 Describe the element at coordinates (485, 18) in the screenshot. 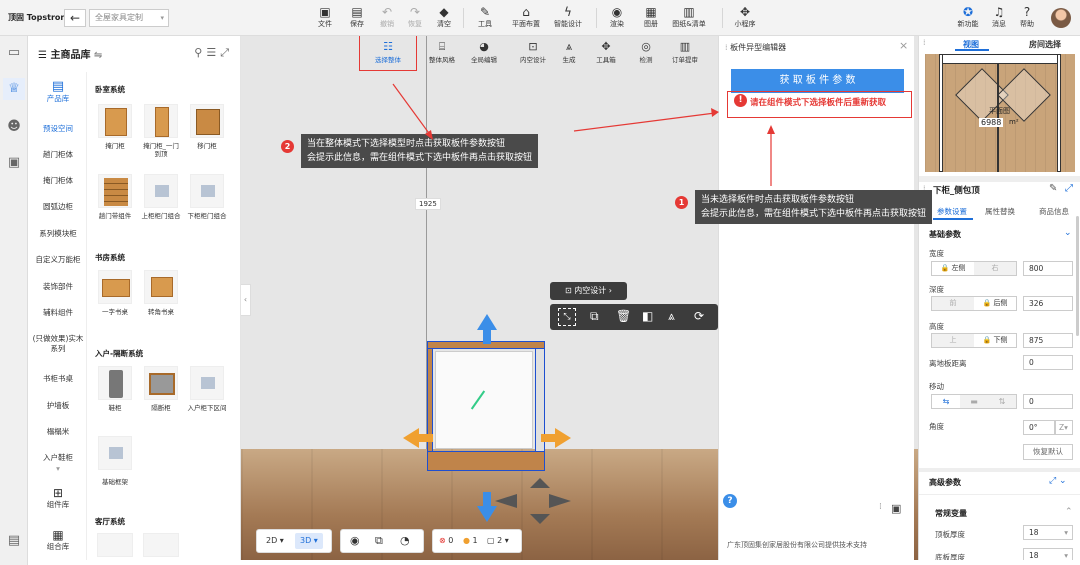

I see `tool-menu: ✎ 工具` at that location.